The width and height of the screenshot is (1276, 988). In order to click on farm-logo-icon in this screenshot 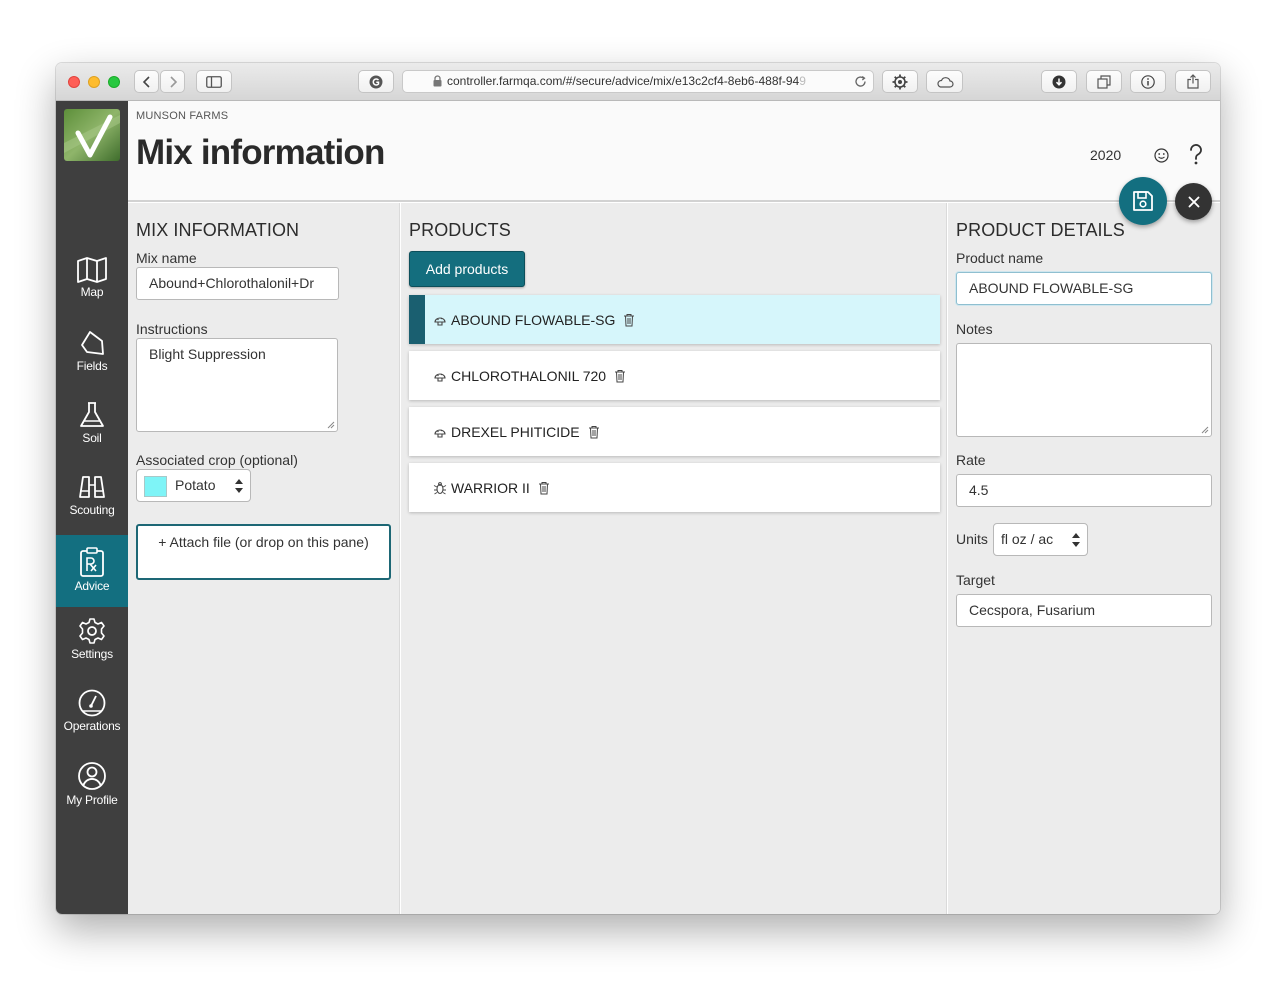, I will do `click(92, 135)`.